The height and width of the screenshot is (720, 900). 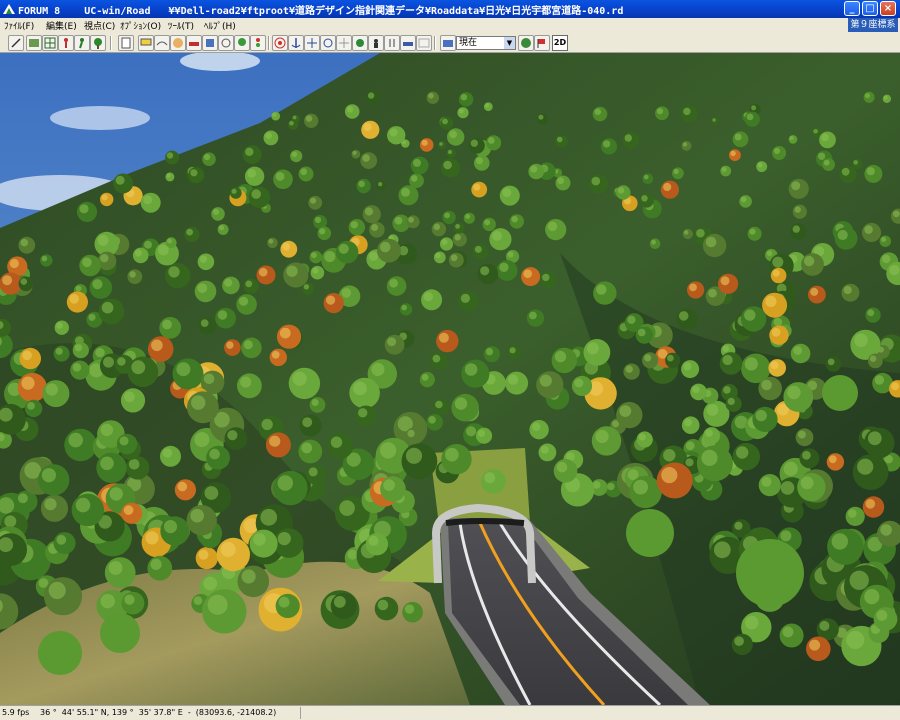 What do you see at coordinates (194, 43) in the screenshot?
I see `car-button` at bounding box center [194, 43].